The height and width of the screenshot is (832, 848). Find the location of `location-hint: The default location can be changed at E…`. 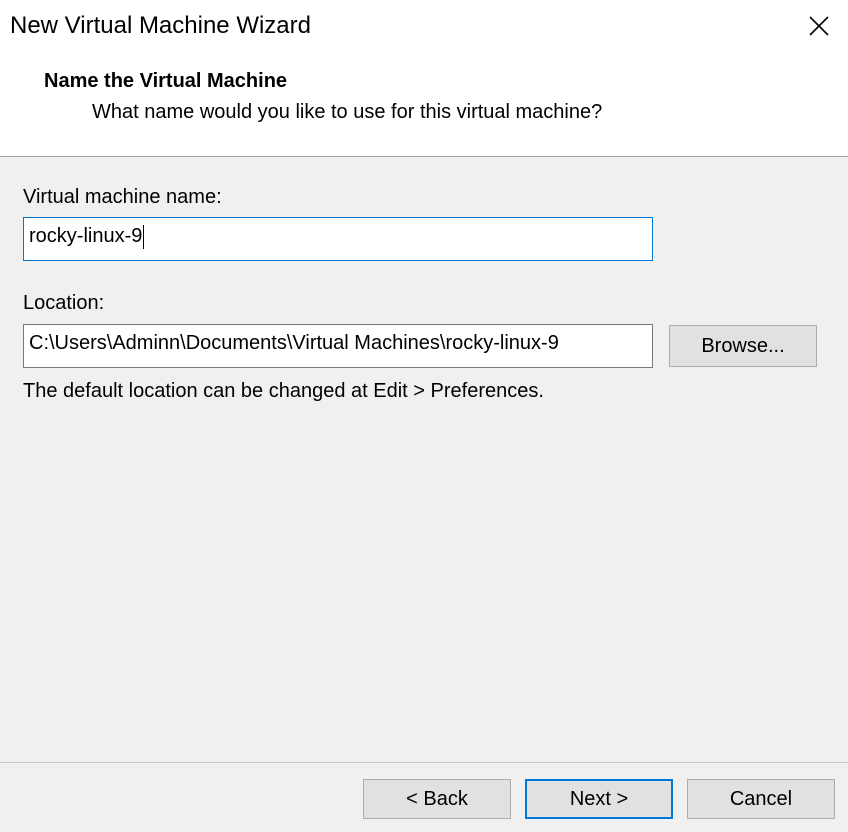

location-hint: The default location can be changed at E… is located at coordinates (283, 391).